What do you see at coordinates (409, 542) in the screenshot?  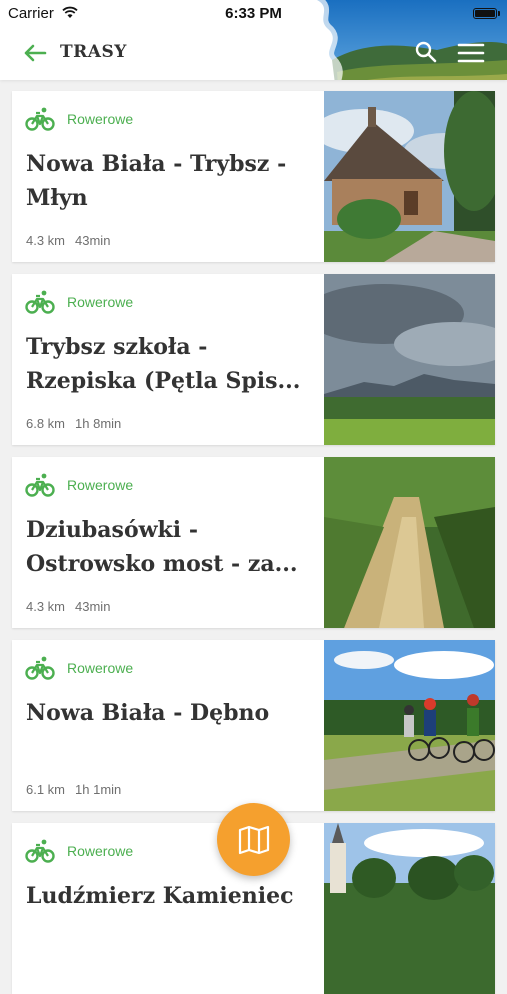 I see `route-photo-forest-path` at bounding box center [409, 542].